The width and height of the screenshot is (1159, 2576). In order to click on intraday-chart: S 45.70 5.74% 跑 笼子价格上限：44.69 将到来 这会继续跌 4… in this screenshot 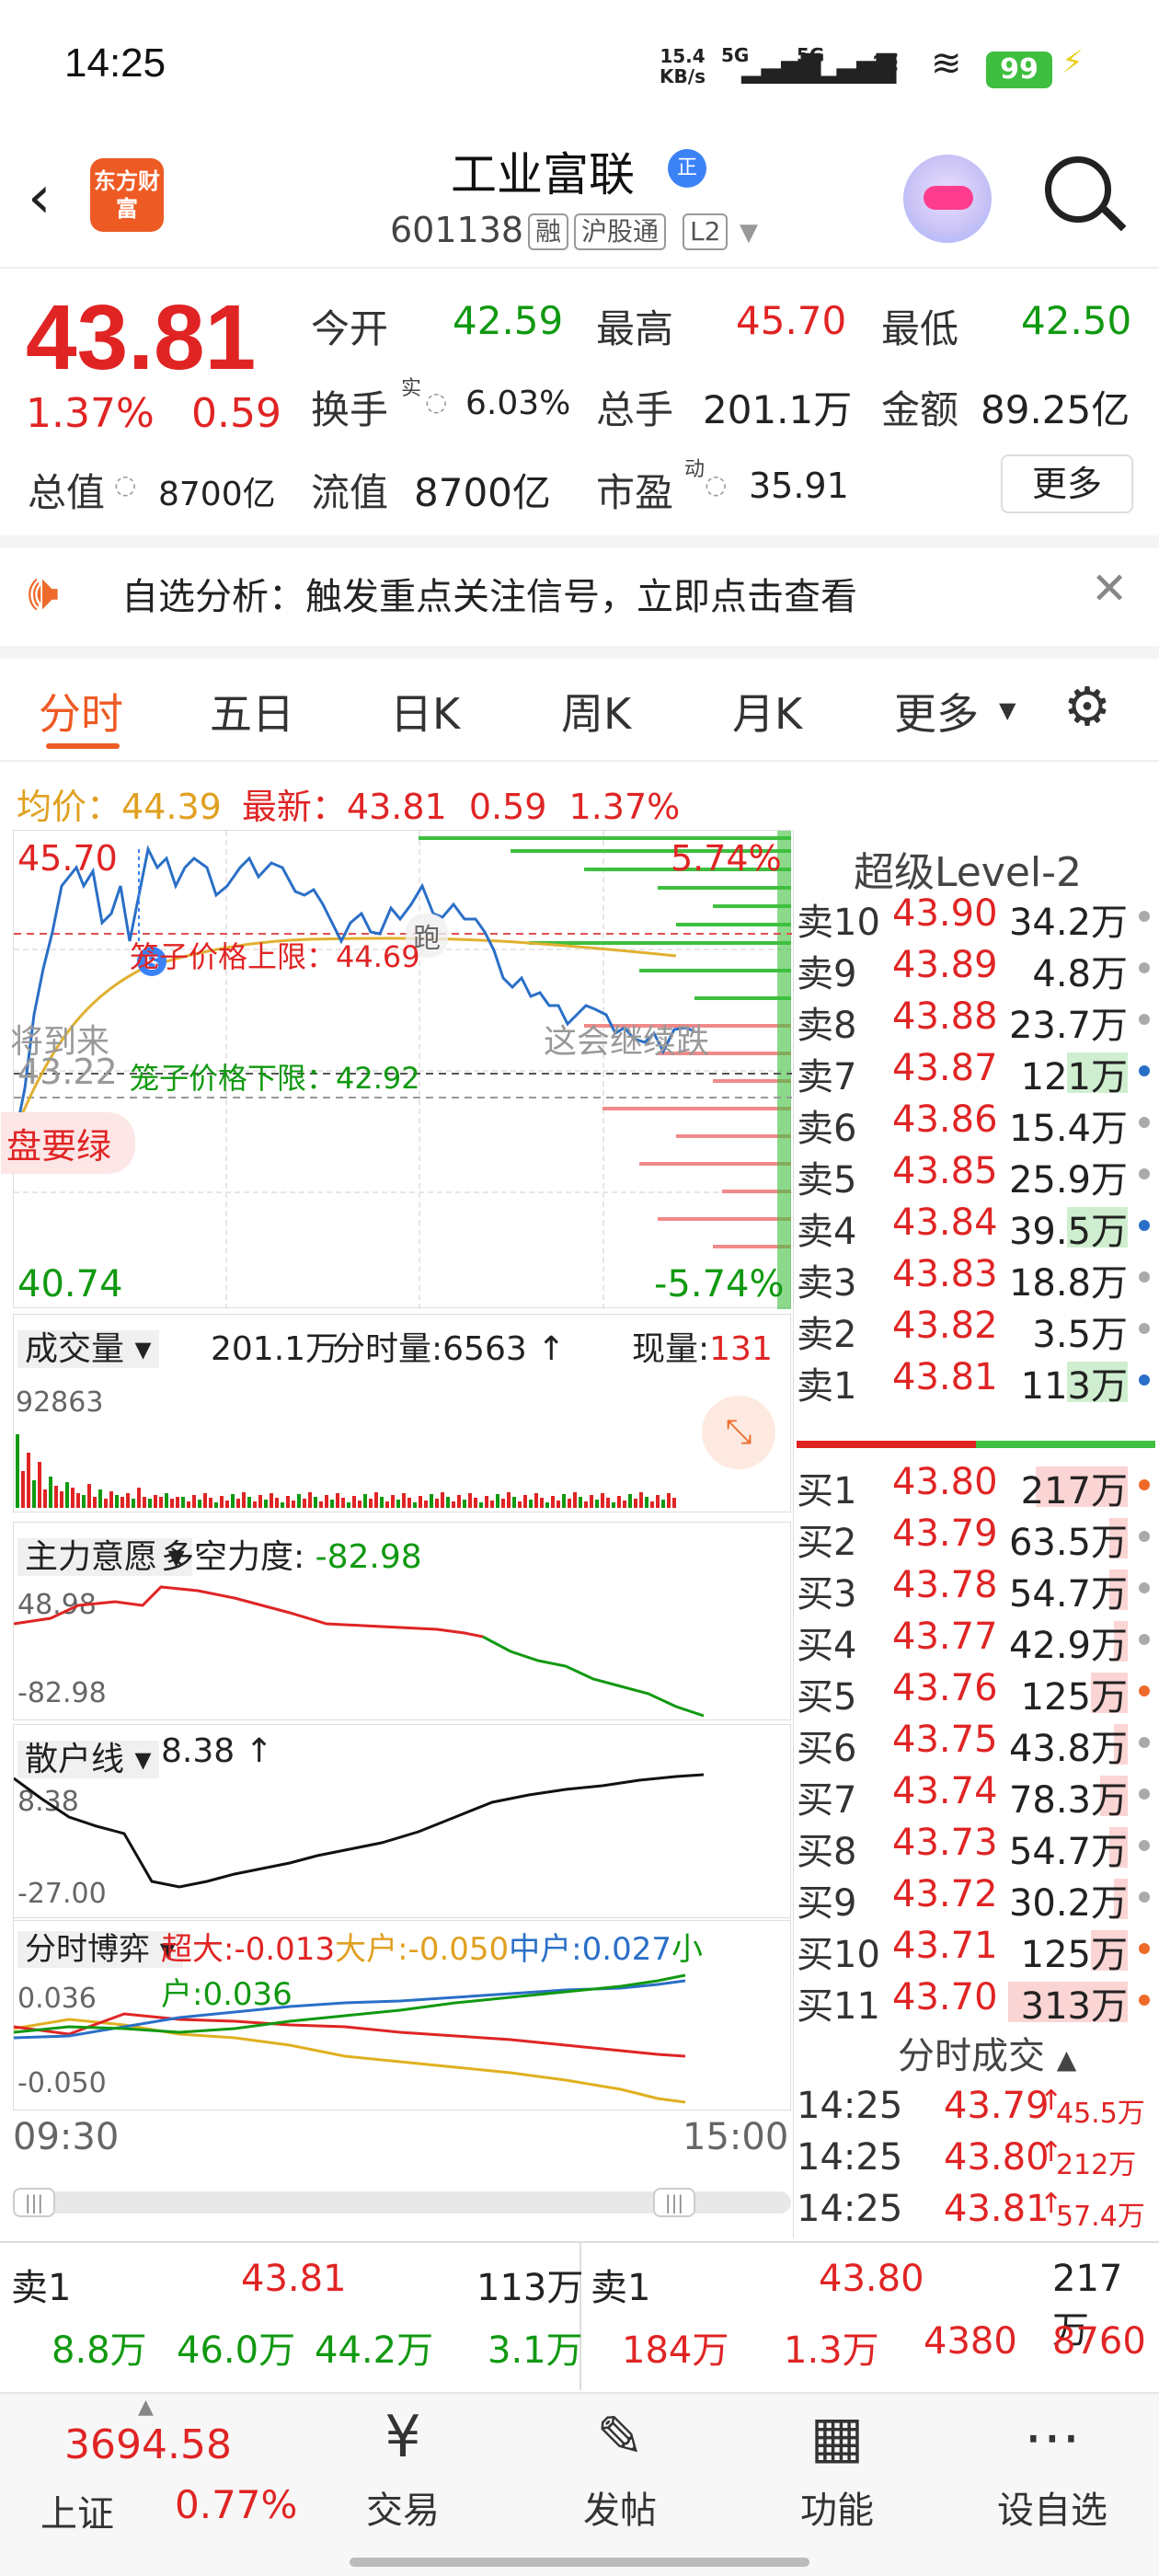, I will do `click(396, 1069)`.